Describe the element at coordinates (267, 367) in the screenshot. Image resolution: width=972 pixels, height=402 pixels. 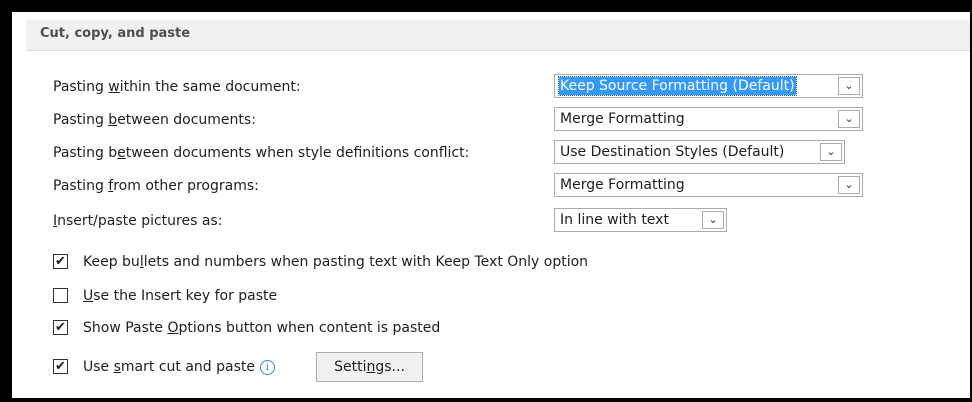
I see `info-icon: i` at that location.